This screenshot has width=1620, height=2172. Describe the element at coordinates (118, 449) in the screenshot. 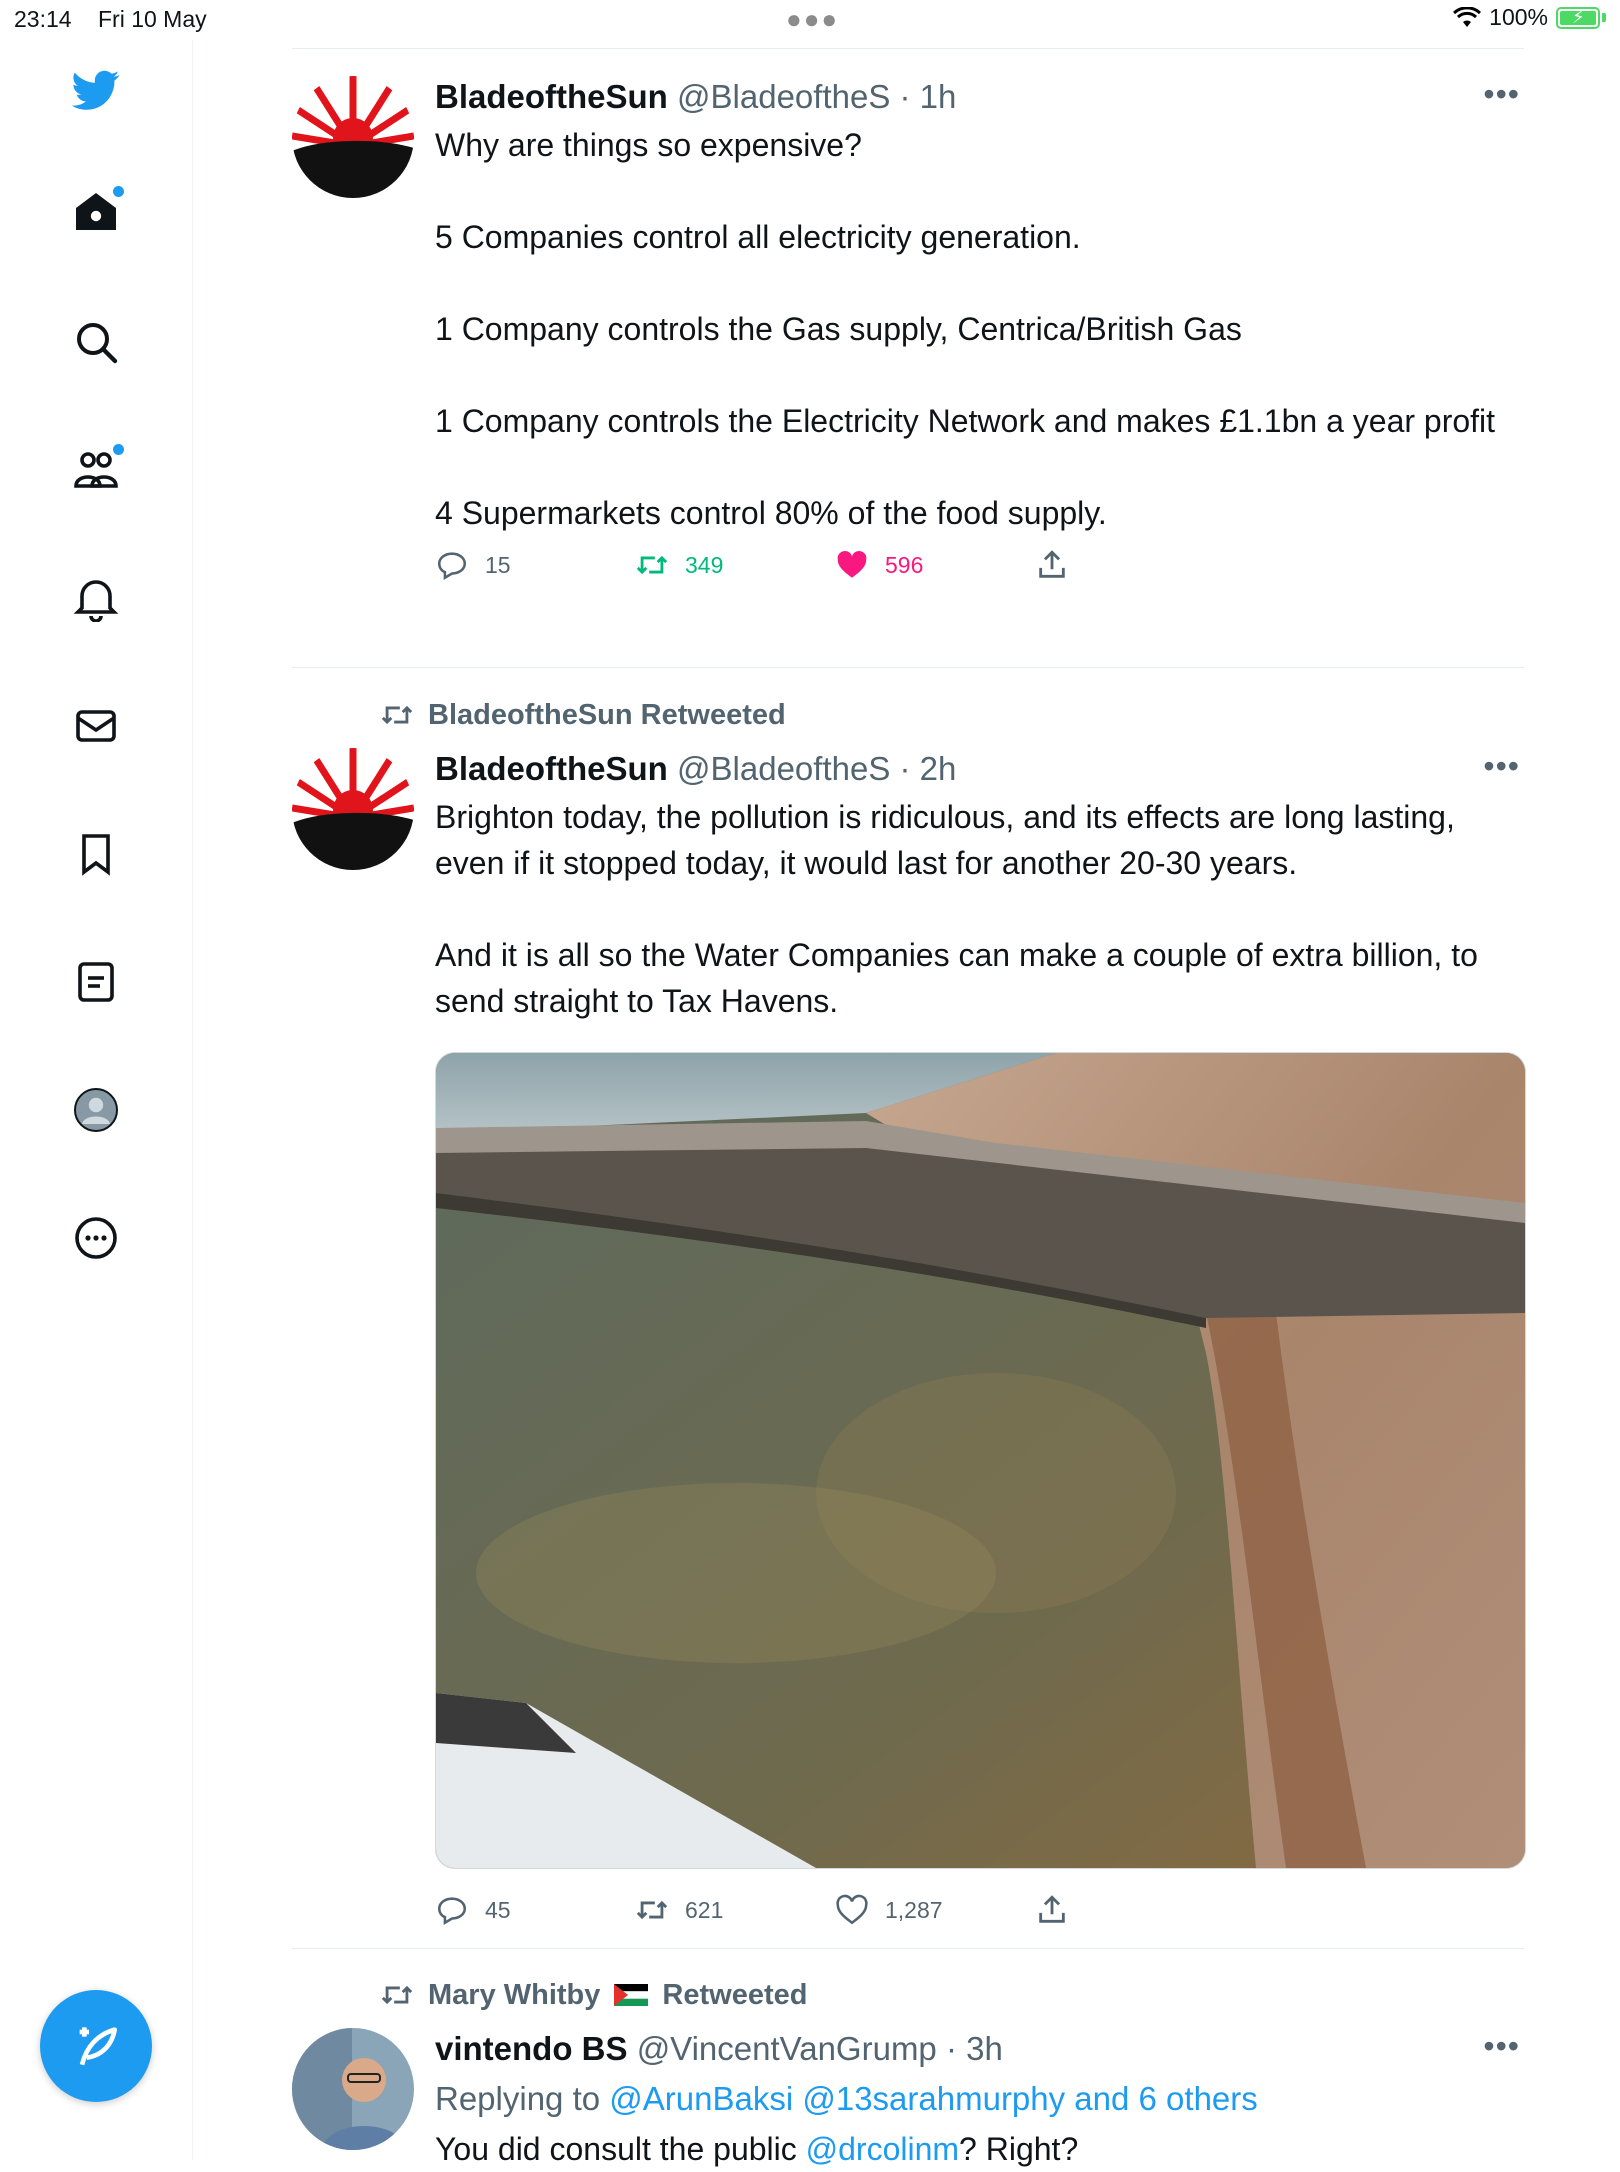

I see `communities-notification-dot` at that location.